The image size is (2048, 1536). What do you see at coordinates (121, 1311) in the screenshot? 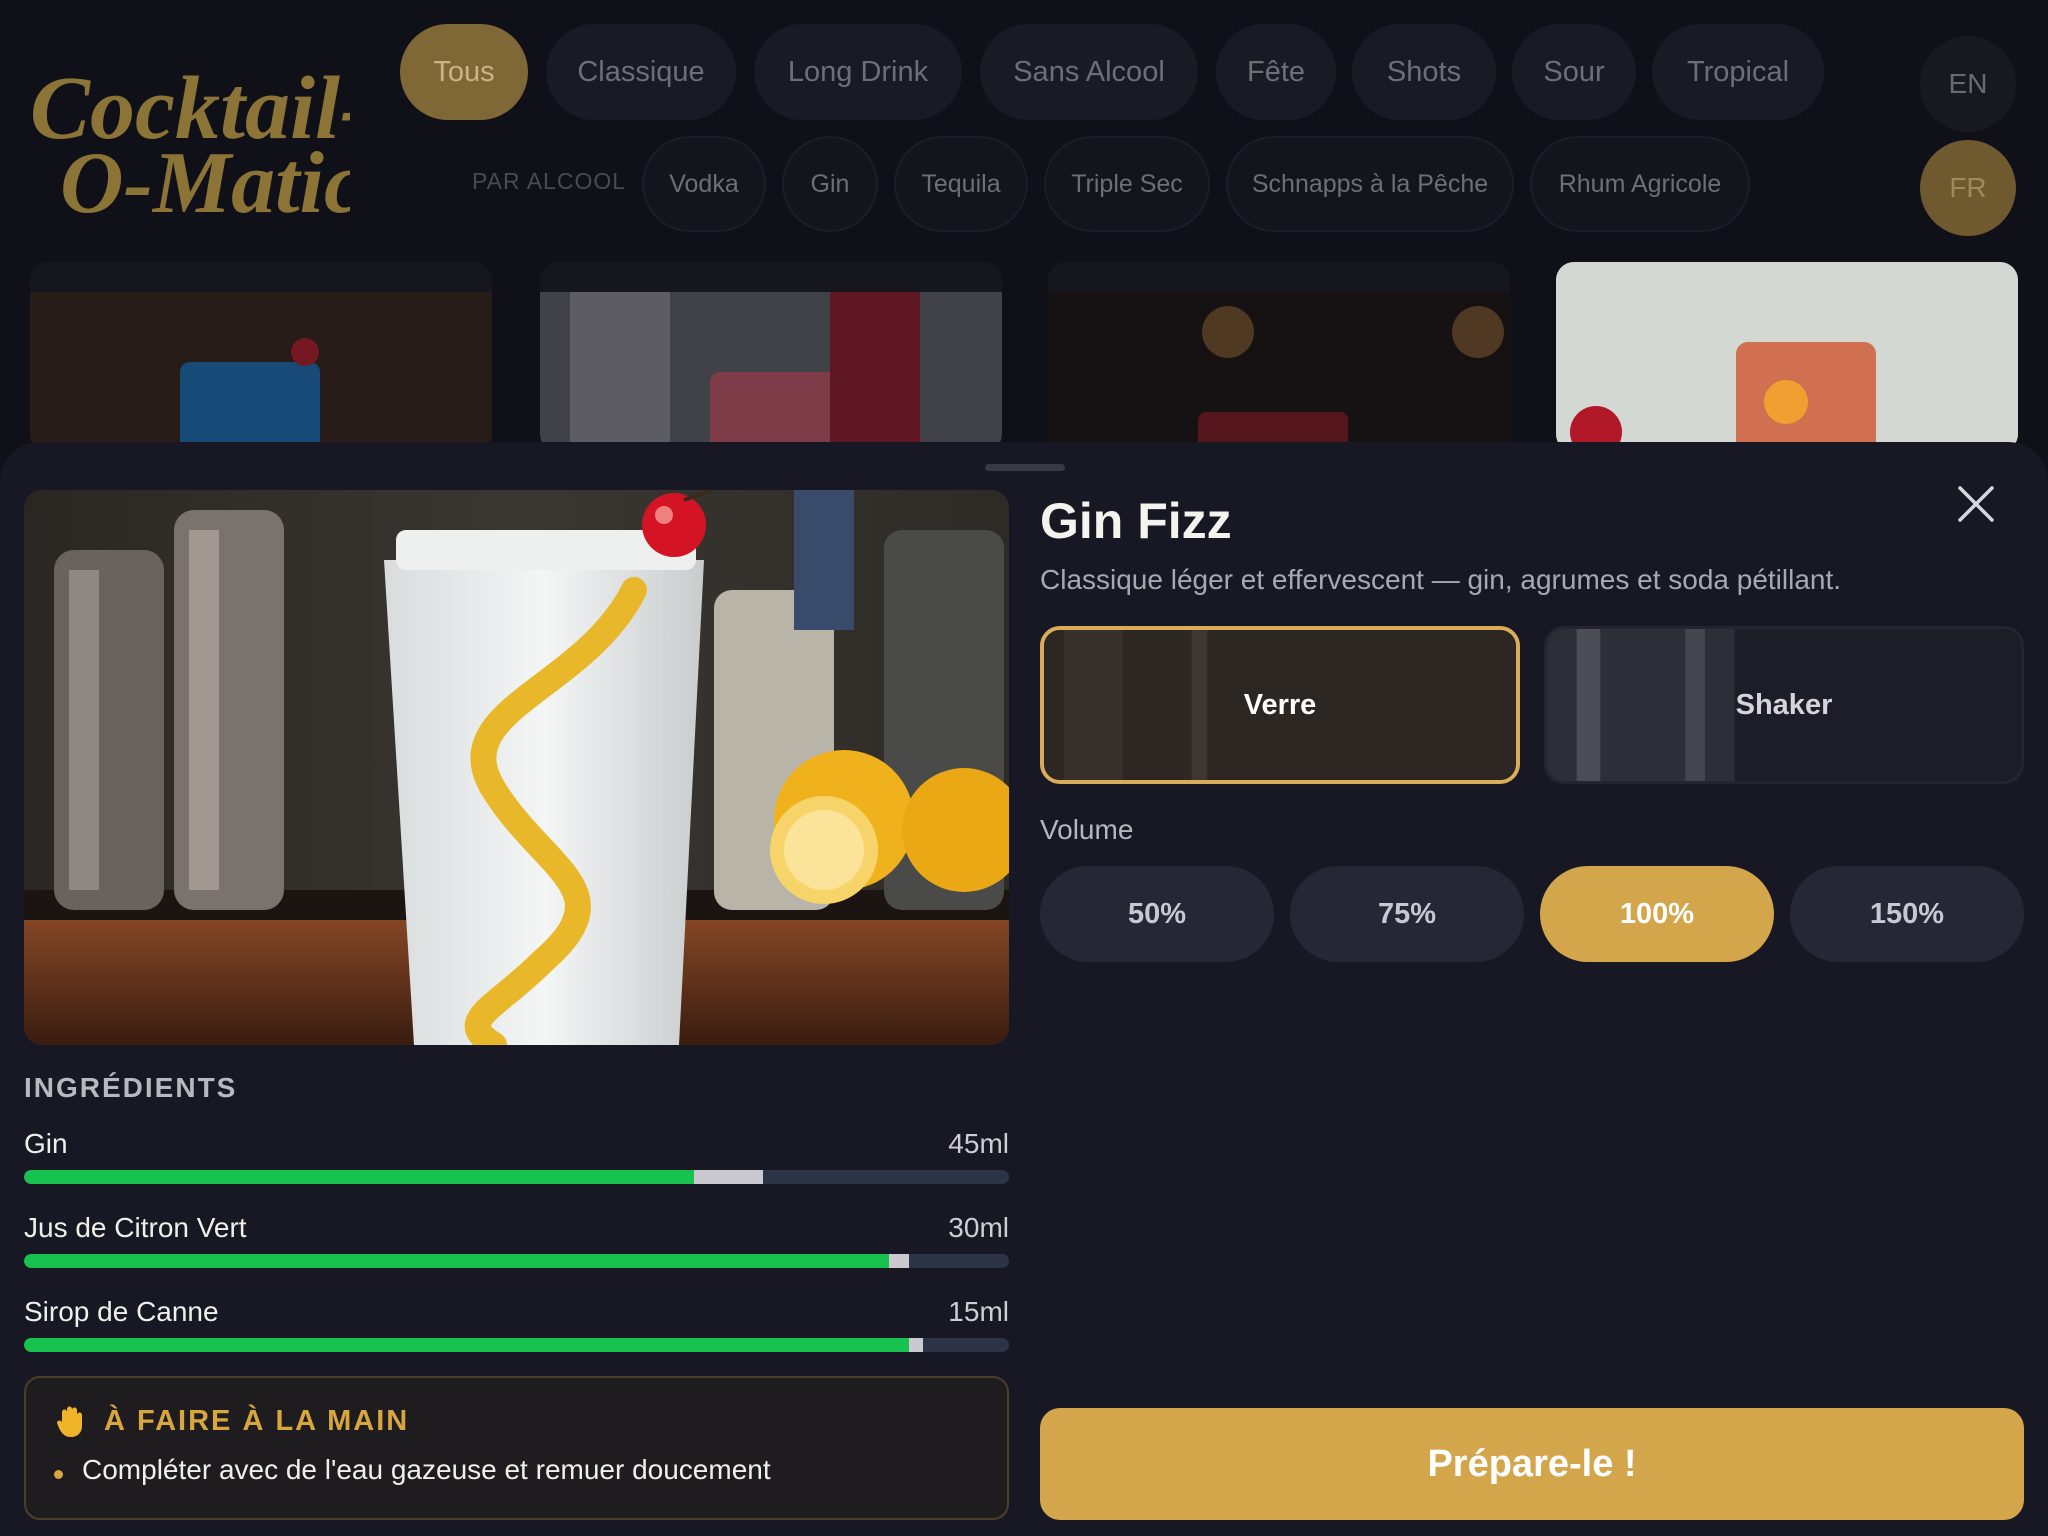
I see `ingredient-name: Sirop de Canne` at bounding box center [121, 1311].